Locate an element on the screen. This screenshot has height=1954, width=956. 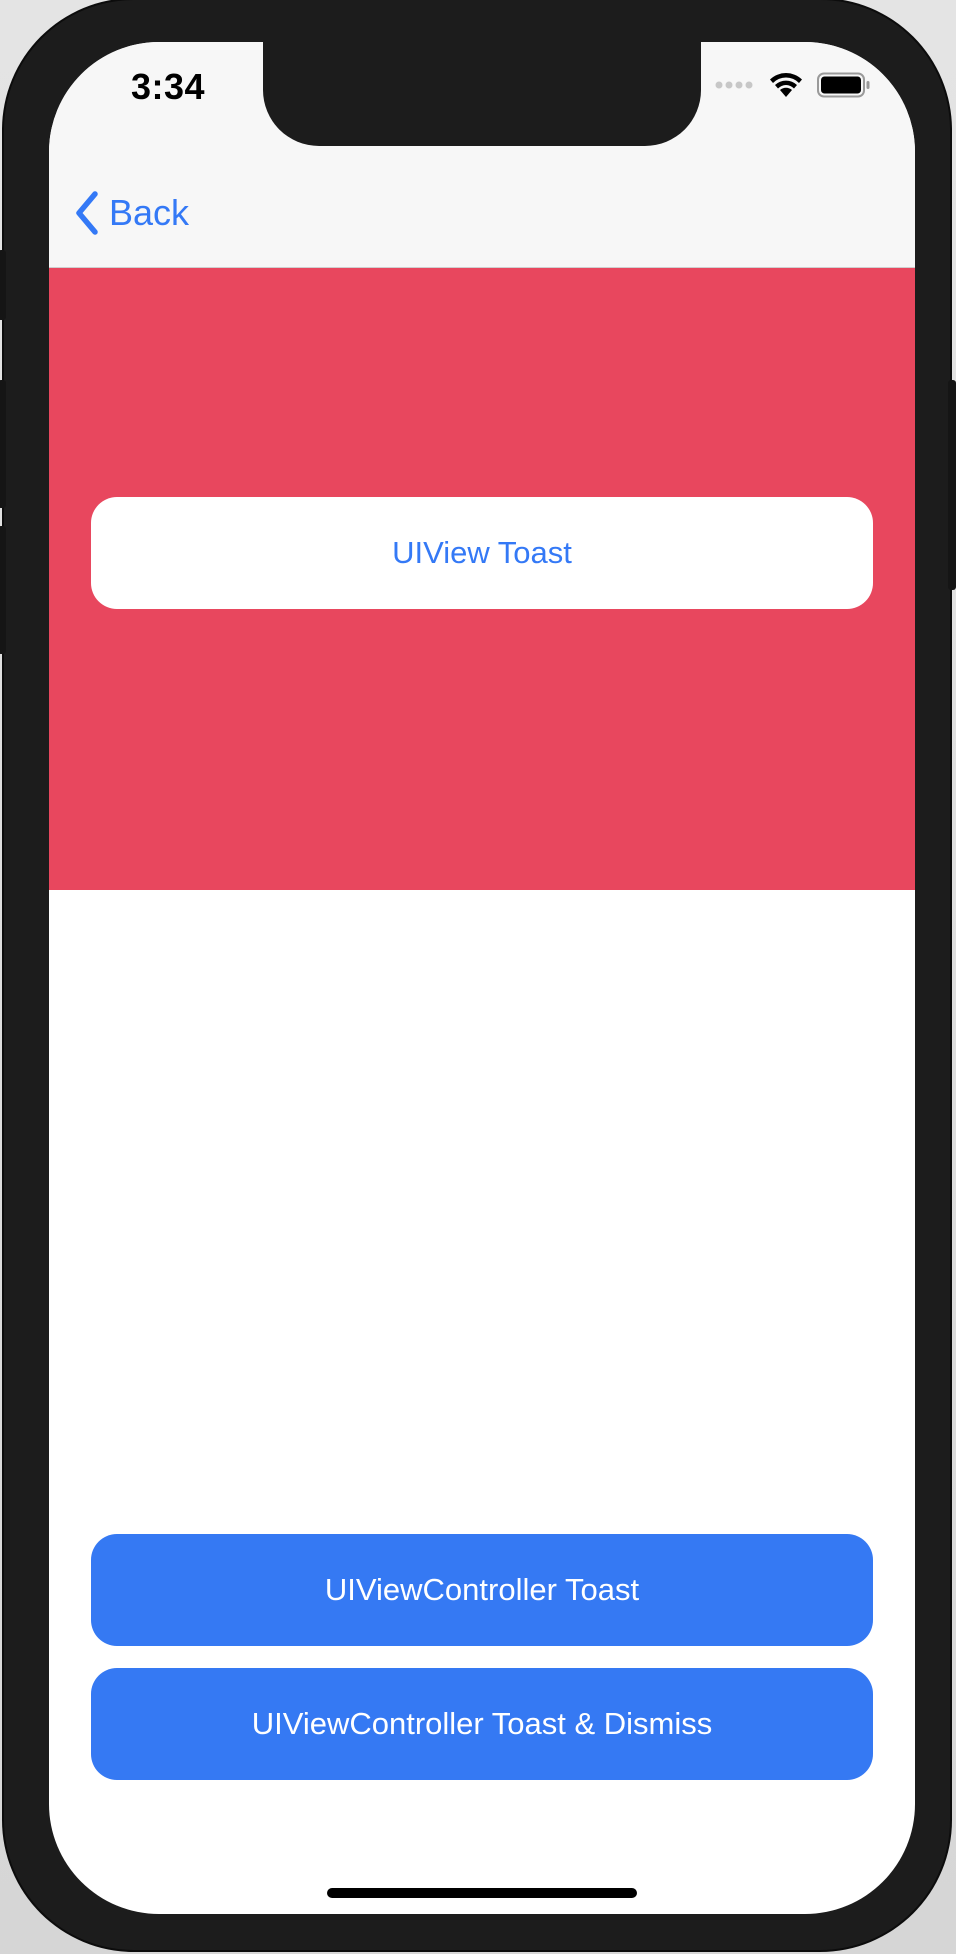
battery-icon is located at coordinates (843, 85).